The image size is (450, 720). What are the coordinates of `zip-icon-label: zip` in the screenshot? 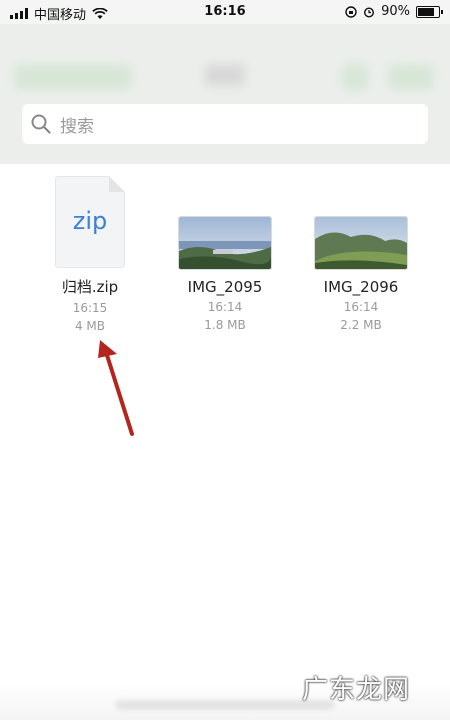 It's located at (90, 221).